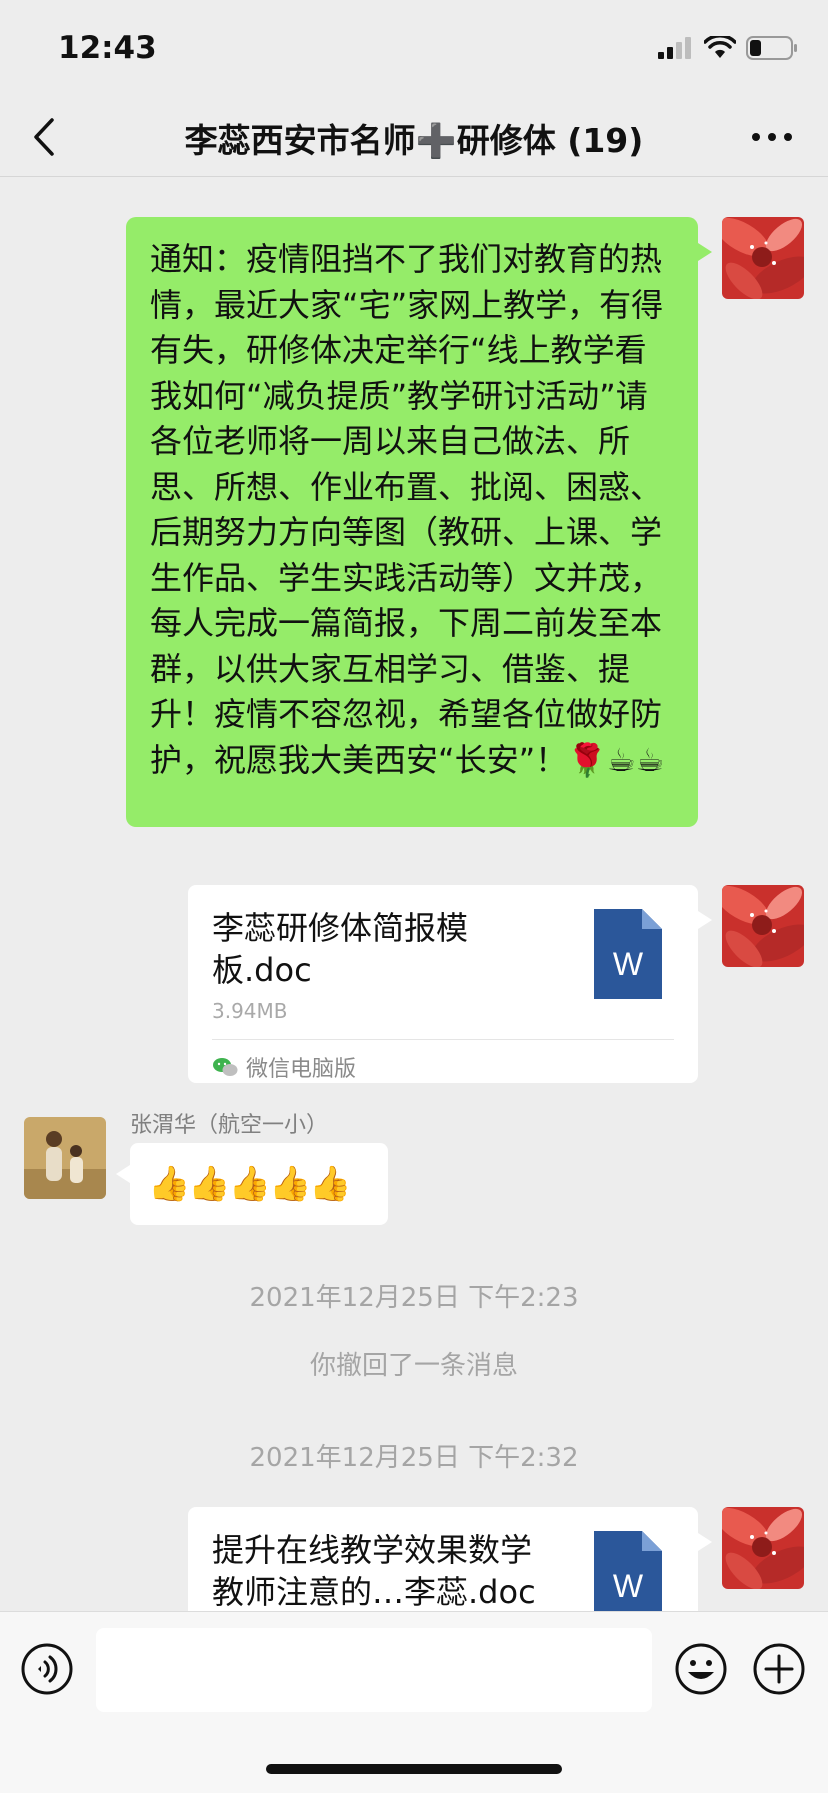 Image resolution: width=828 pixels, height=1793 pixels. Describe the element at coordinates (701, 1669) in the screenshot. I see `emoji-icon` at that location.